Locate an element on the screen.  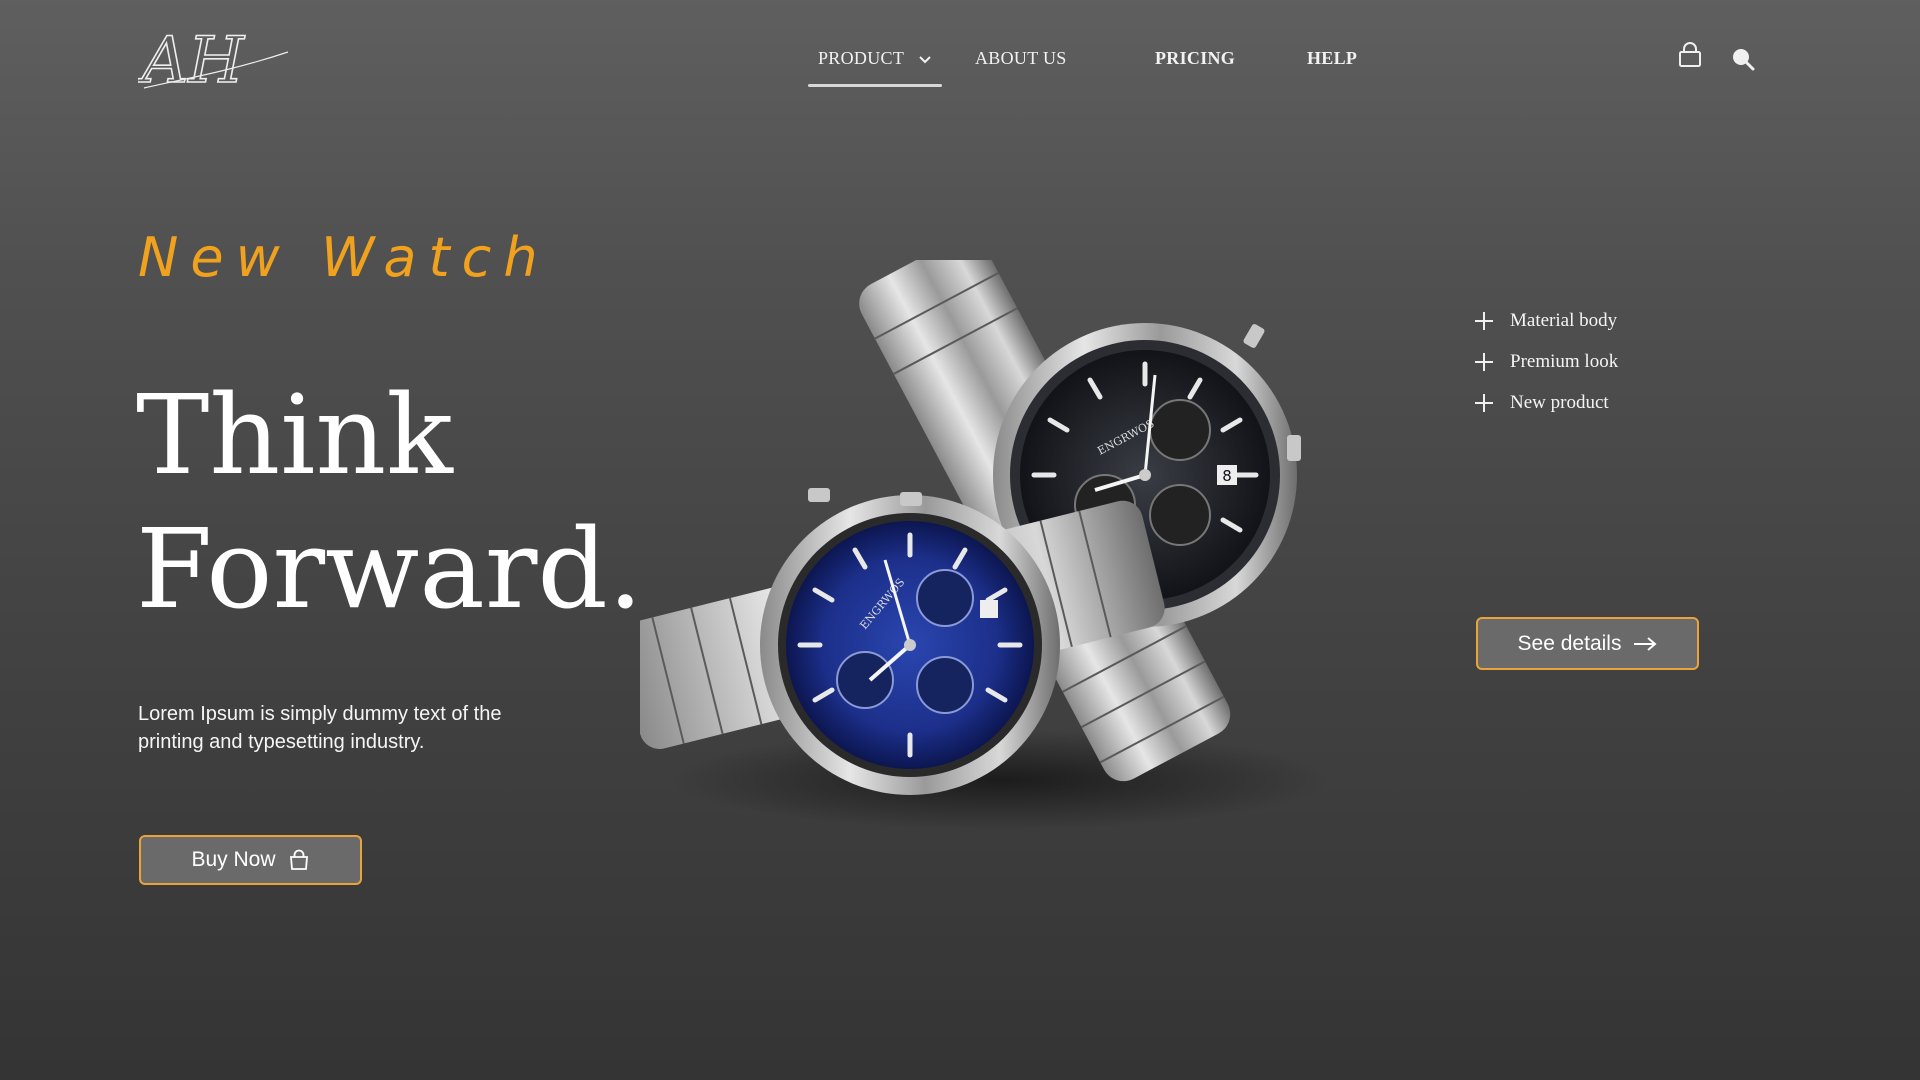
nav-item-about-us: ABOUT US is located at coordinates (1021, 58).